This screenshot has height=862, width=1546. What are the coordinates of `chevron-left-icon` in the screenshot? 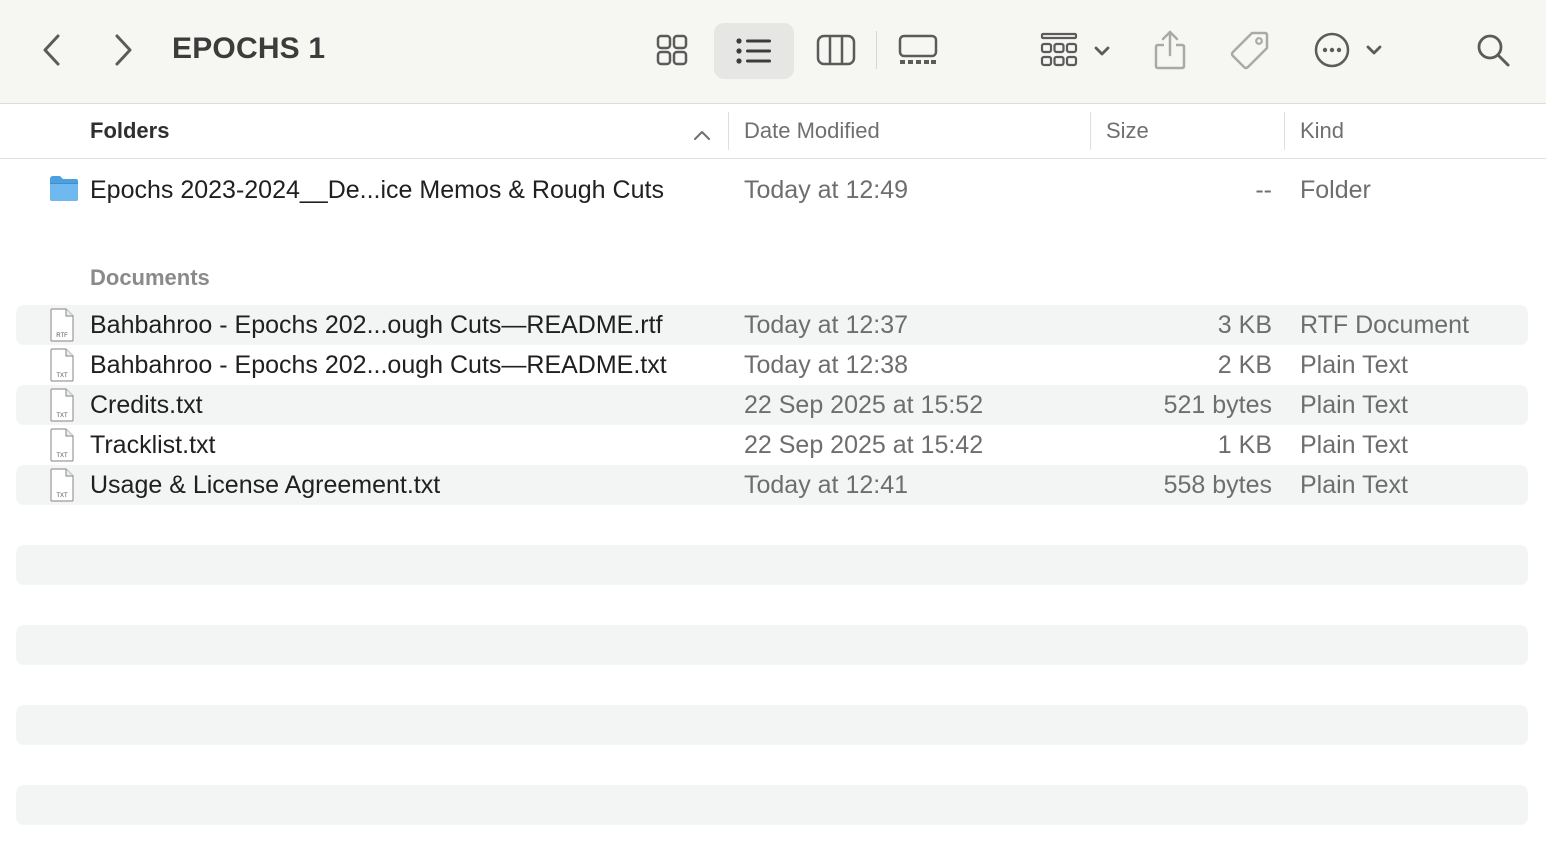 It's located at (52, 50).